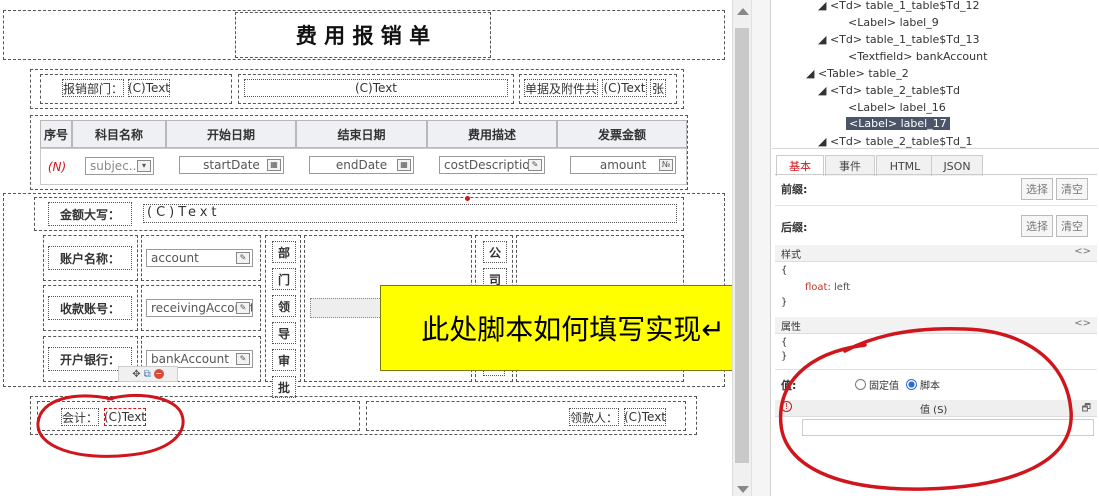 The width and height of the screenshot is (1099, 496). I want to click on panel-splitter, so click(761, 248).